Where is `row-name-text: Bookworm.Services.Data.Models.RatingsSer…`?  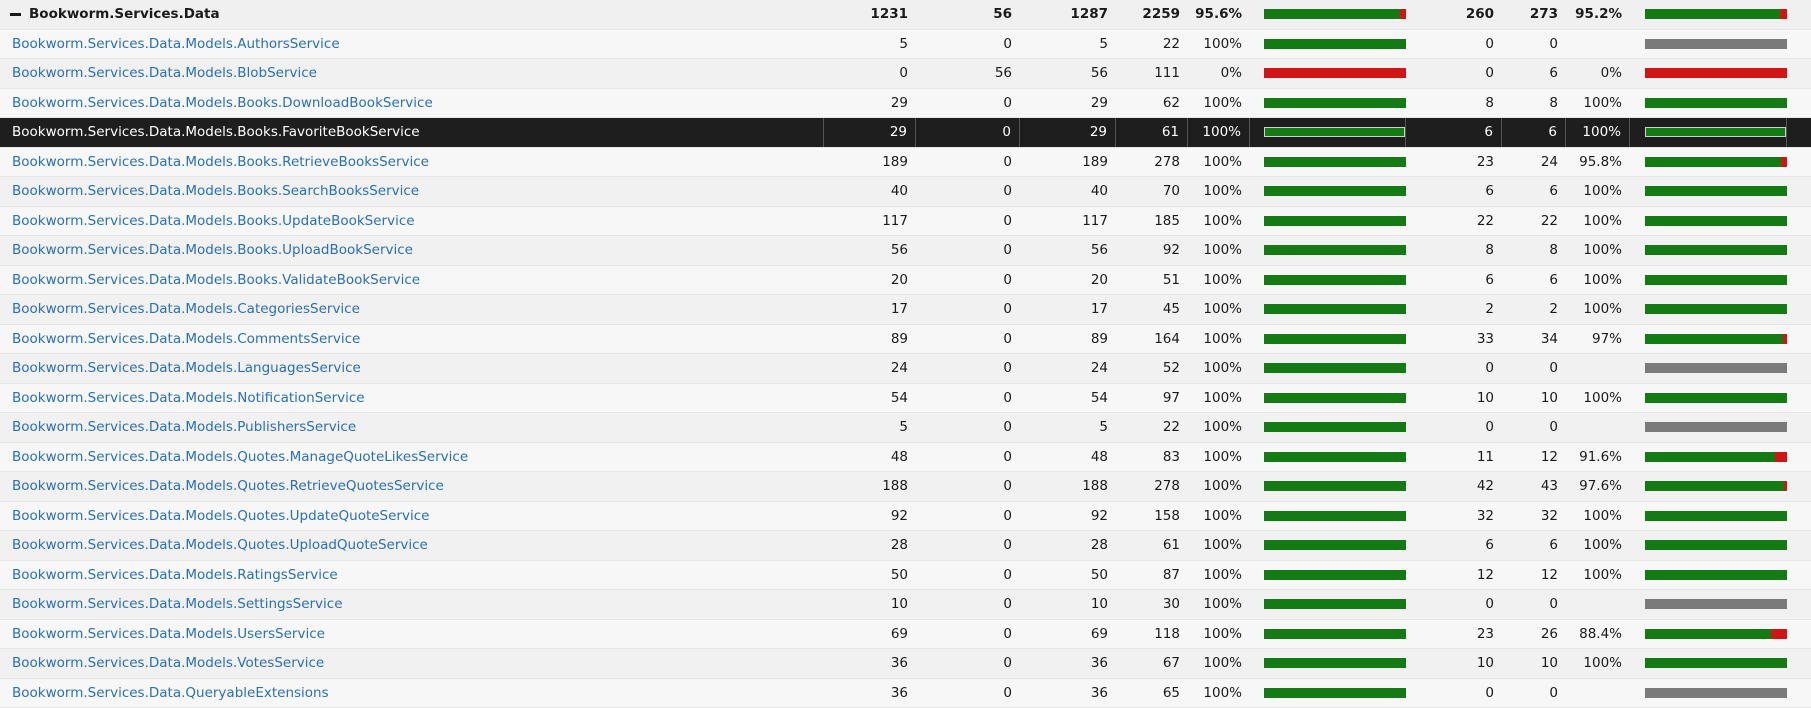
row-name-text: Bookworm.Services.Data.Models.RatingsSer… is located at coordinates (175, 575).